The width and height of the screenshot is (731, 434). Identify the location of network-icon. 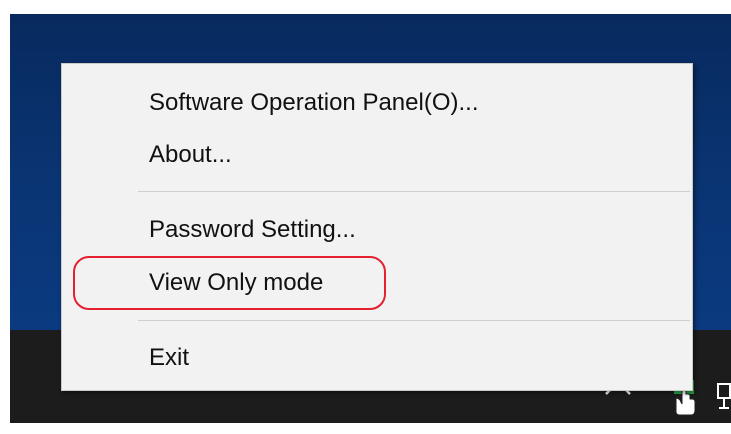
(723, 397).